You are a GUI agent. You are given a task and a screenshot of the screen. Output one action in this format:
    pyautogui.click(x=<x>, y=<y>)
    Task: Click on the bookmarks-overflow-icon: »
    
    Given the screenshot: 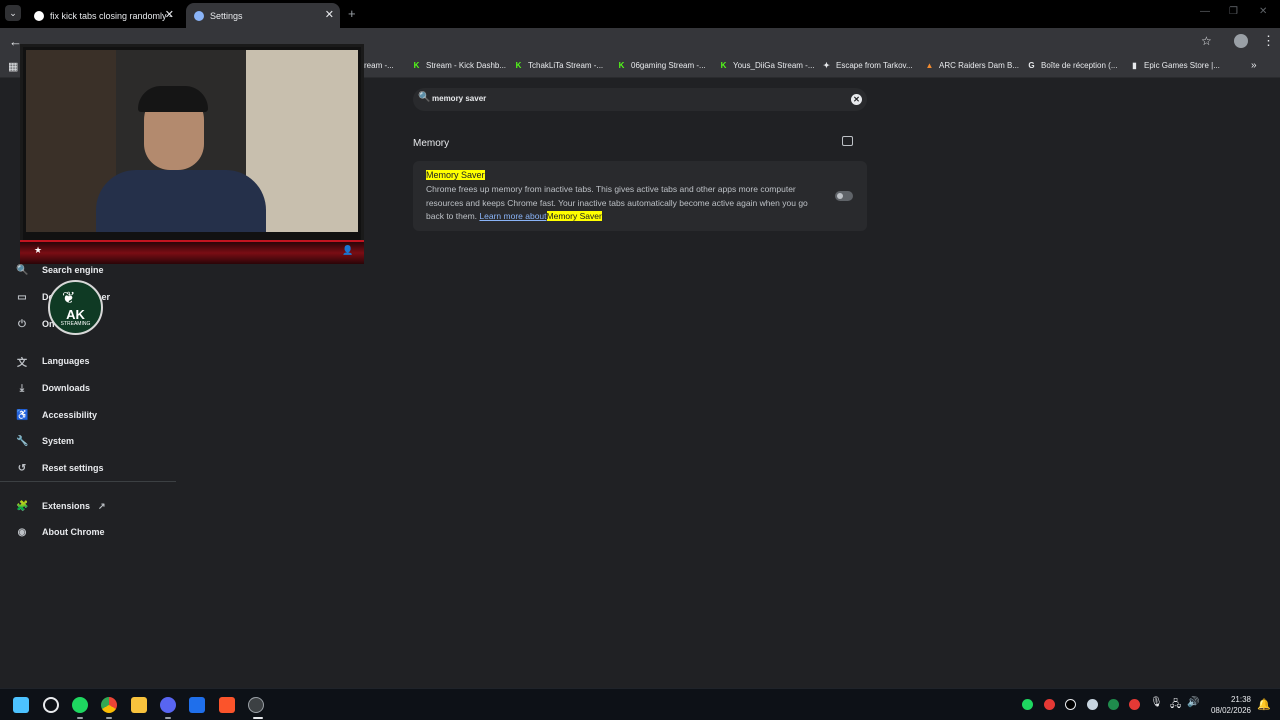 What is the action you would take?
    pyautogui.click(x=1254, y=65)
    